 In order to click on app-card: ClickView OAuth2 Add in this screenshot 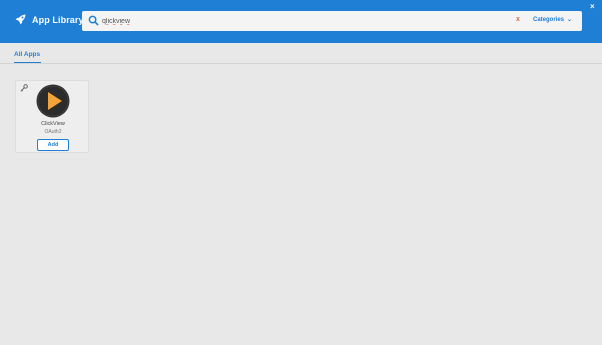, I will do `click(52, 116)`.